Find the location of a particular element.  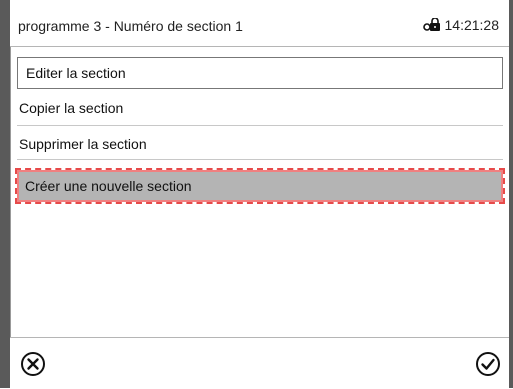

right-bezel is located at coordinates (511, 194).